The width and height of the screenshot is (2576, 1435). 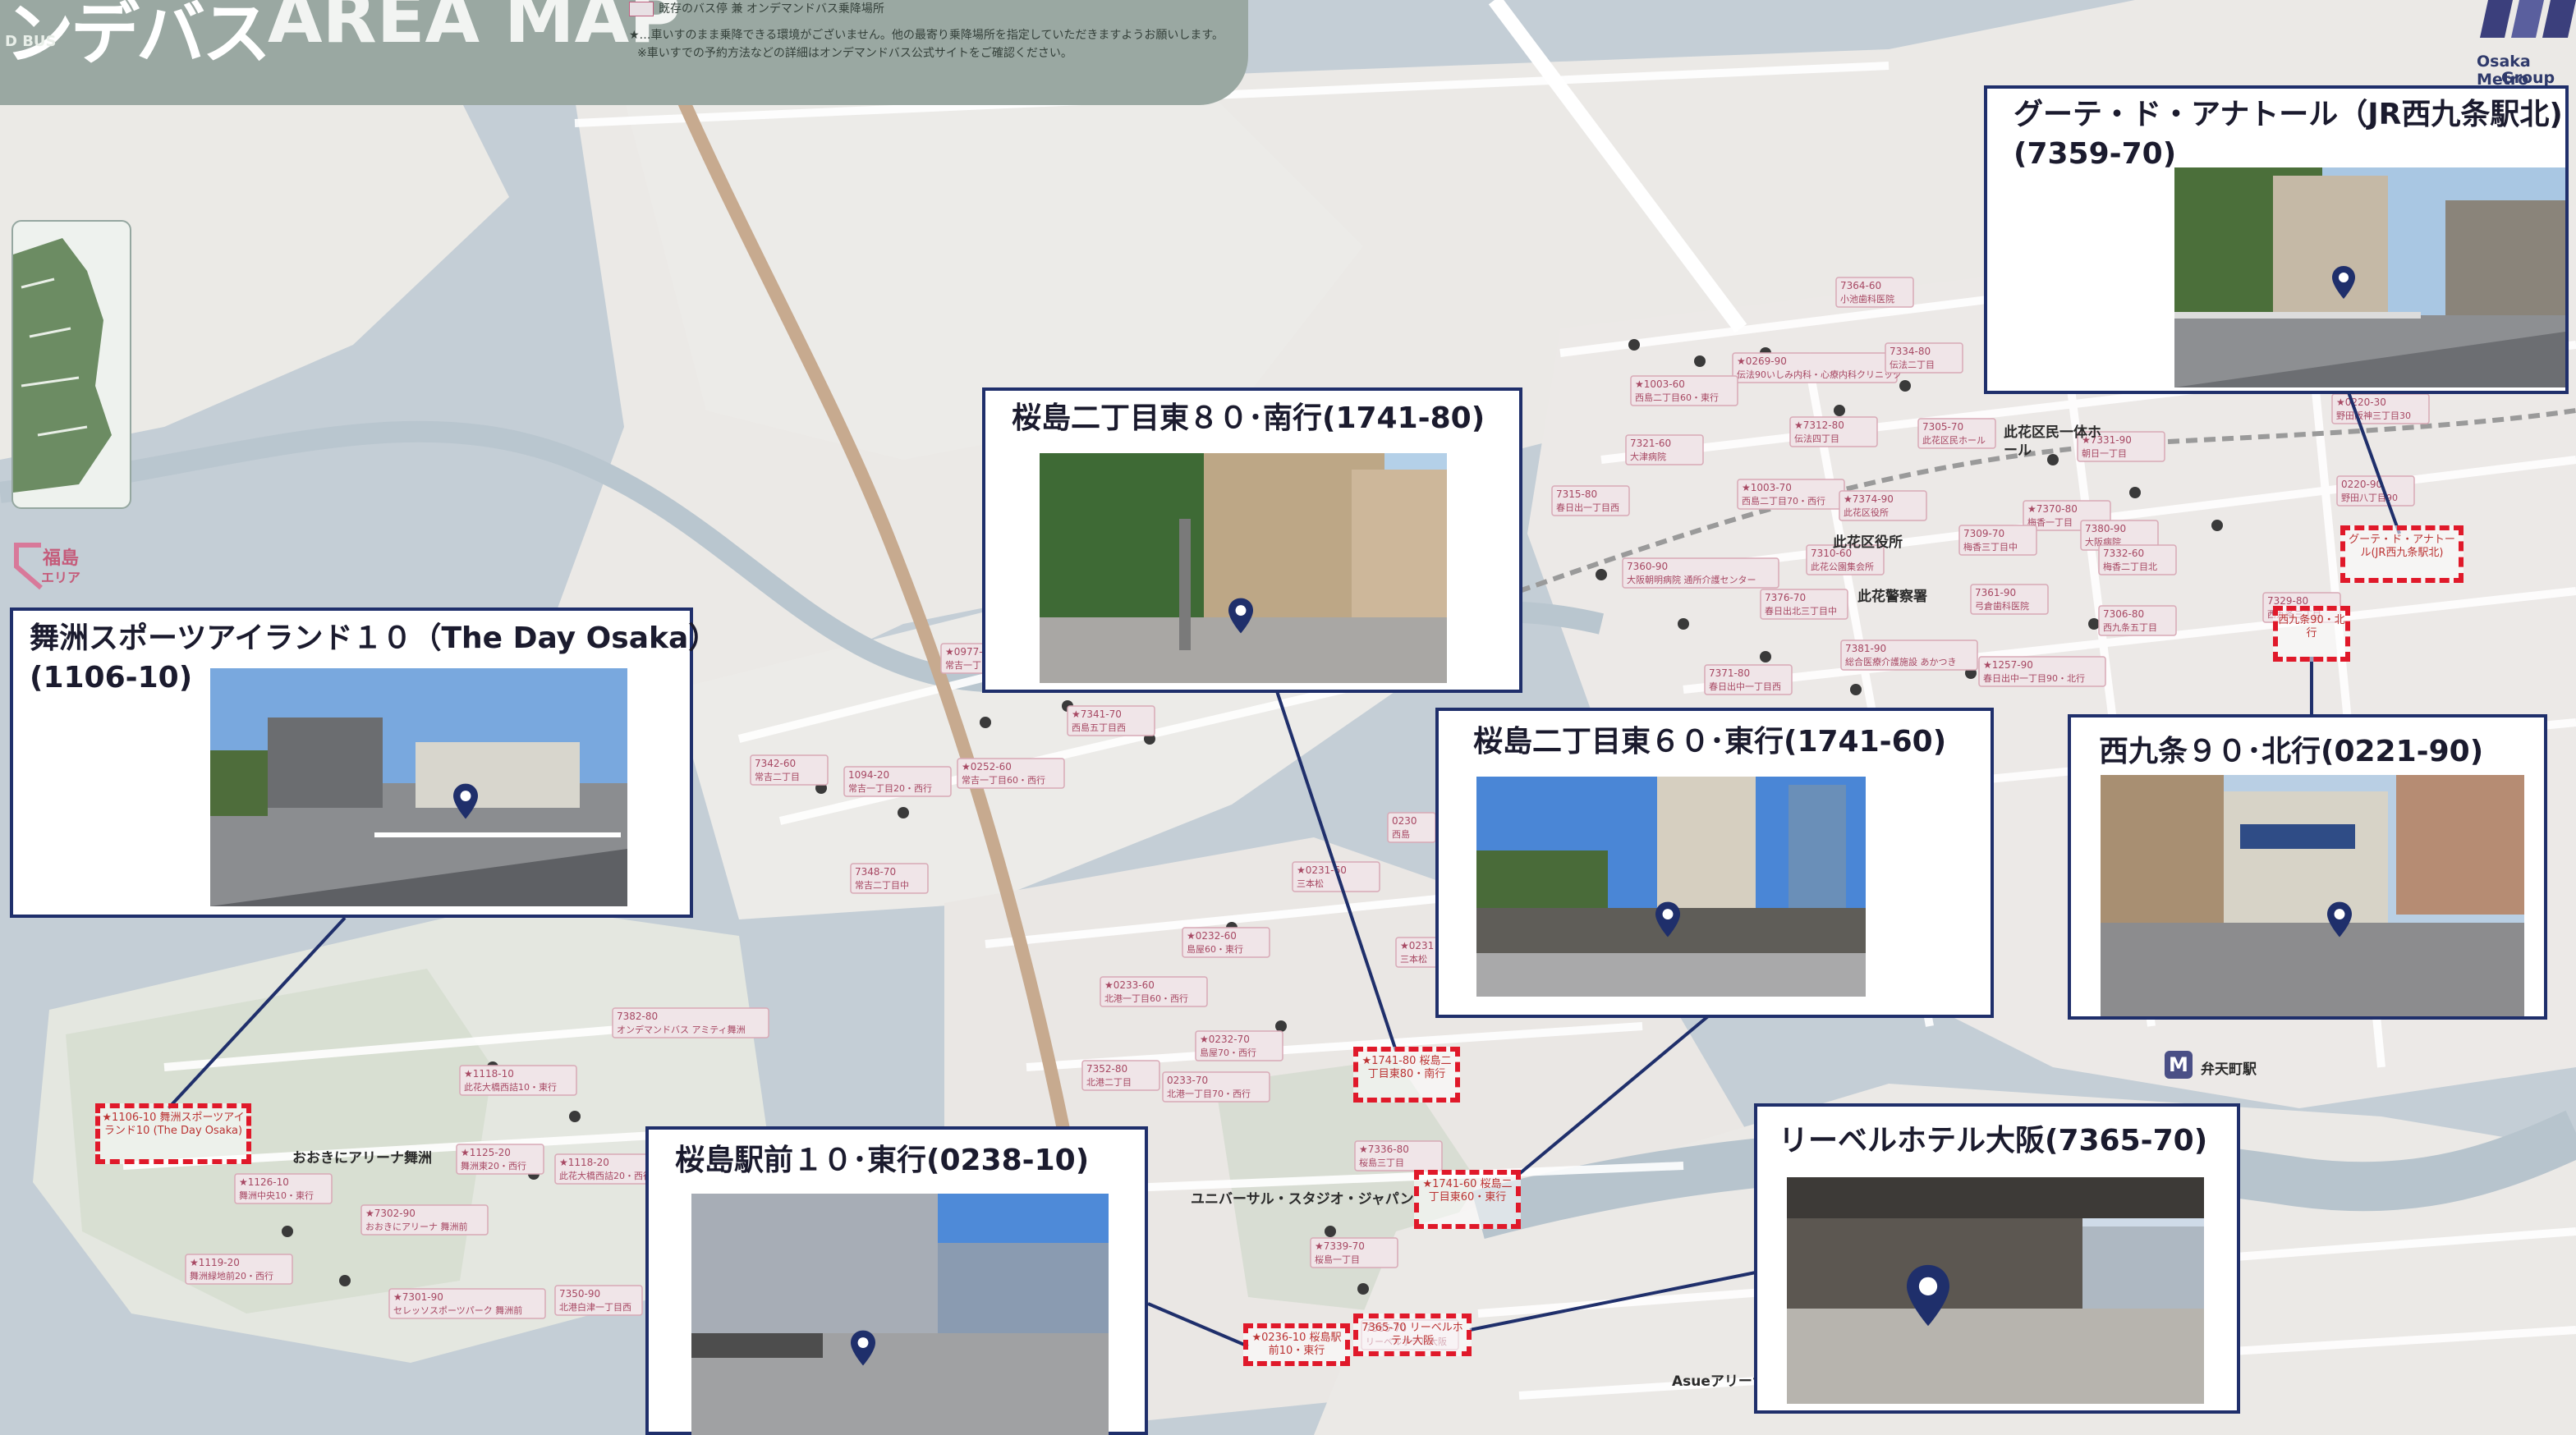 I want to click on metro-station-icon: M, so click(x=2179, y=1065).